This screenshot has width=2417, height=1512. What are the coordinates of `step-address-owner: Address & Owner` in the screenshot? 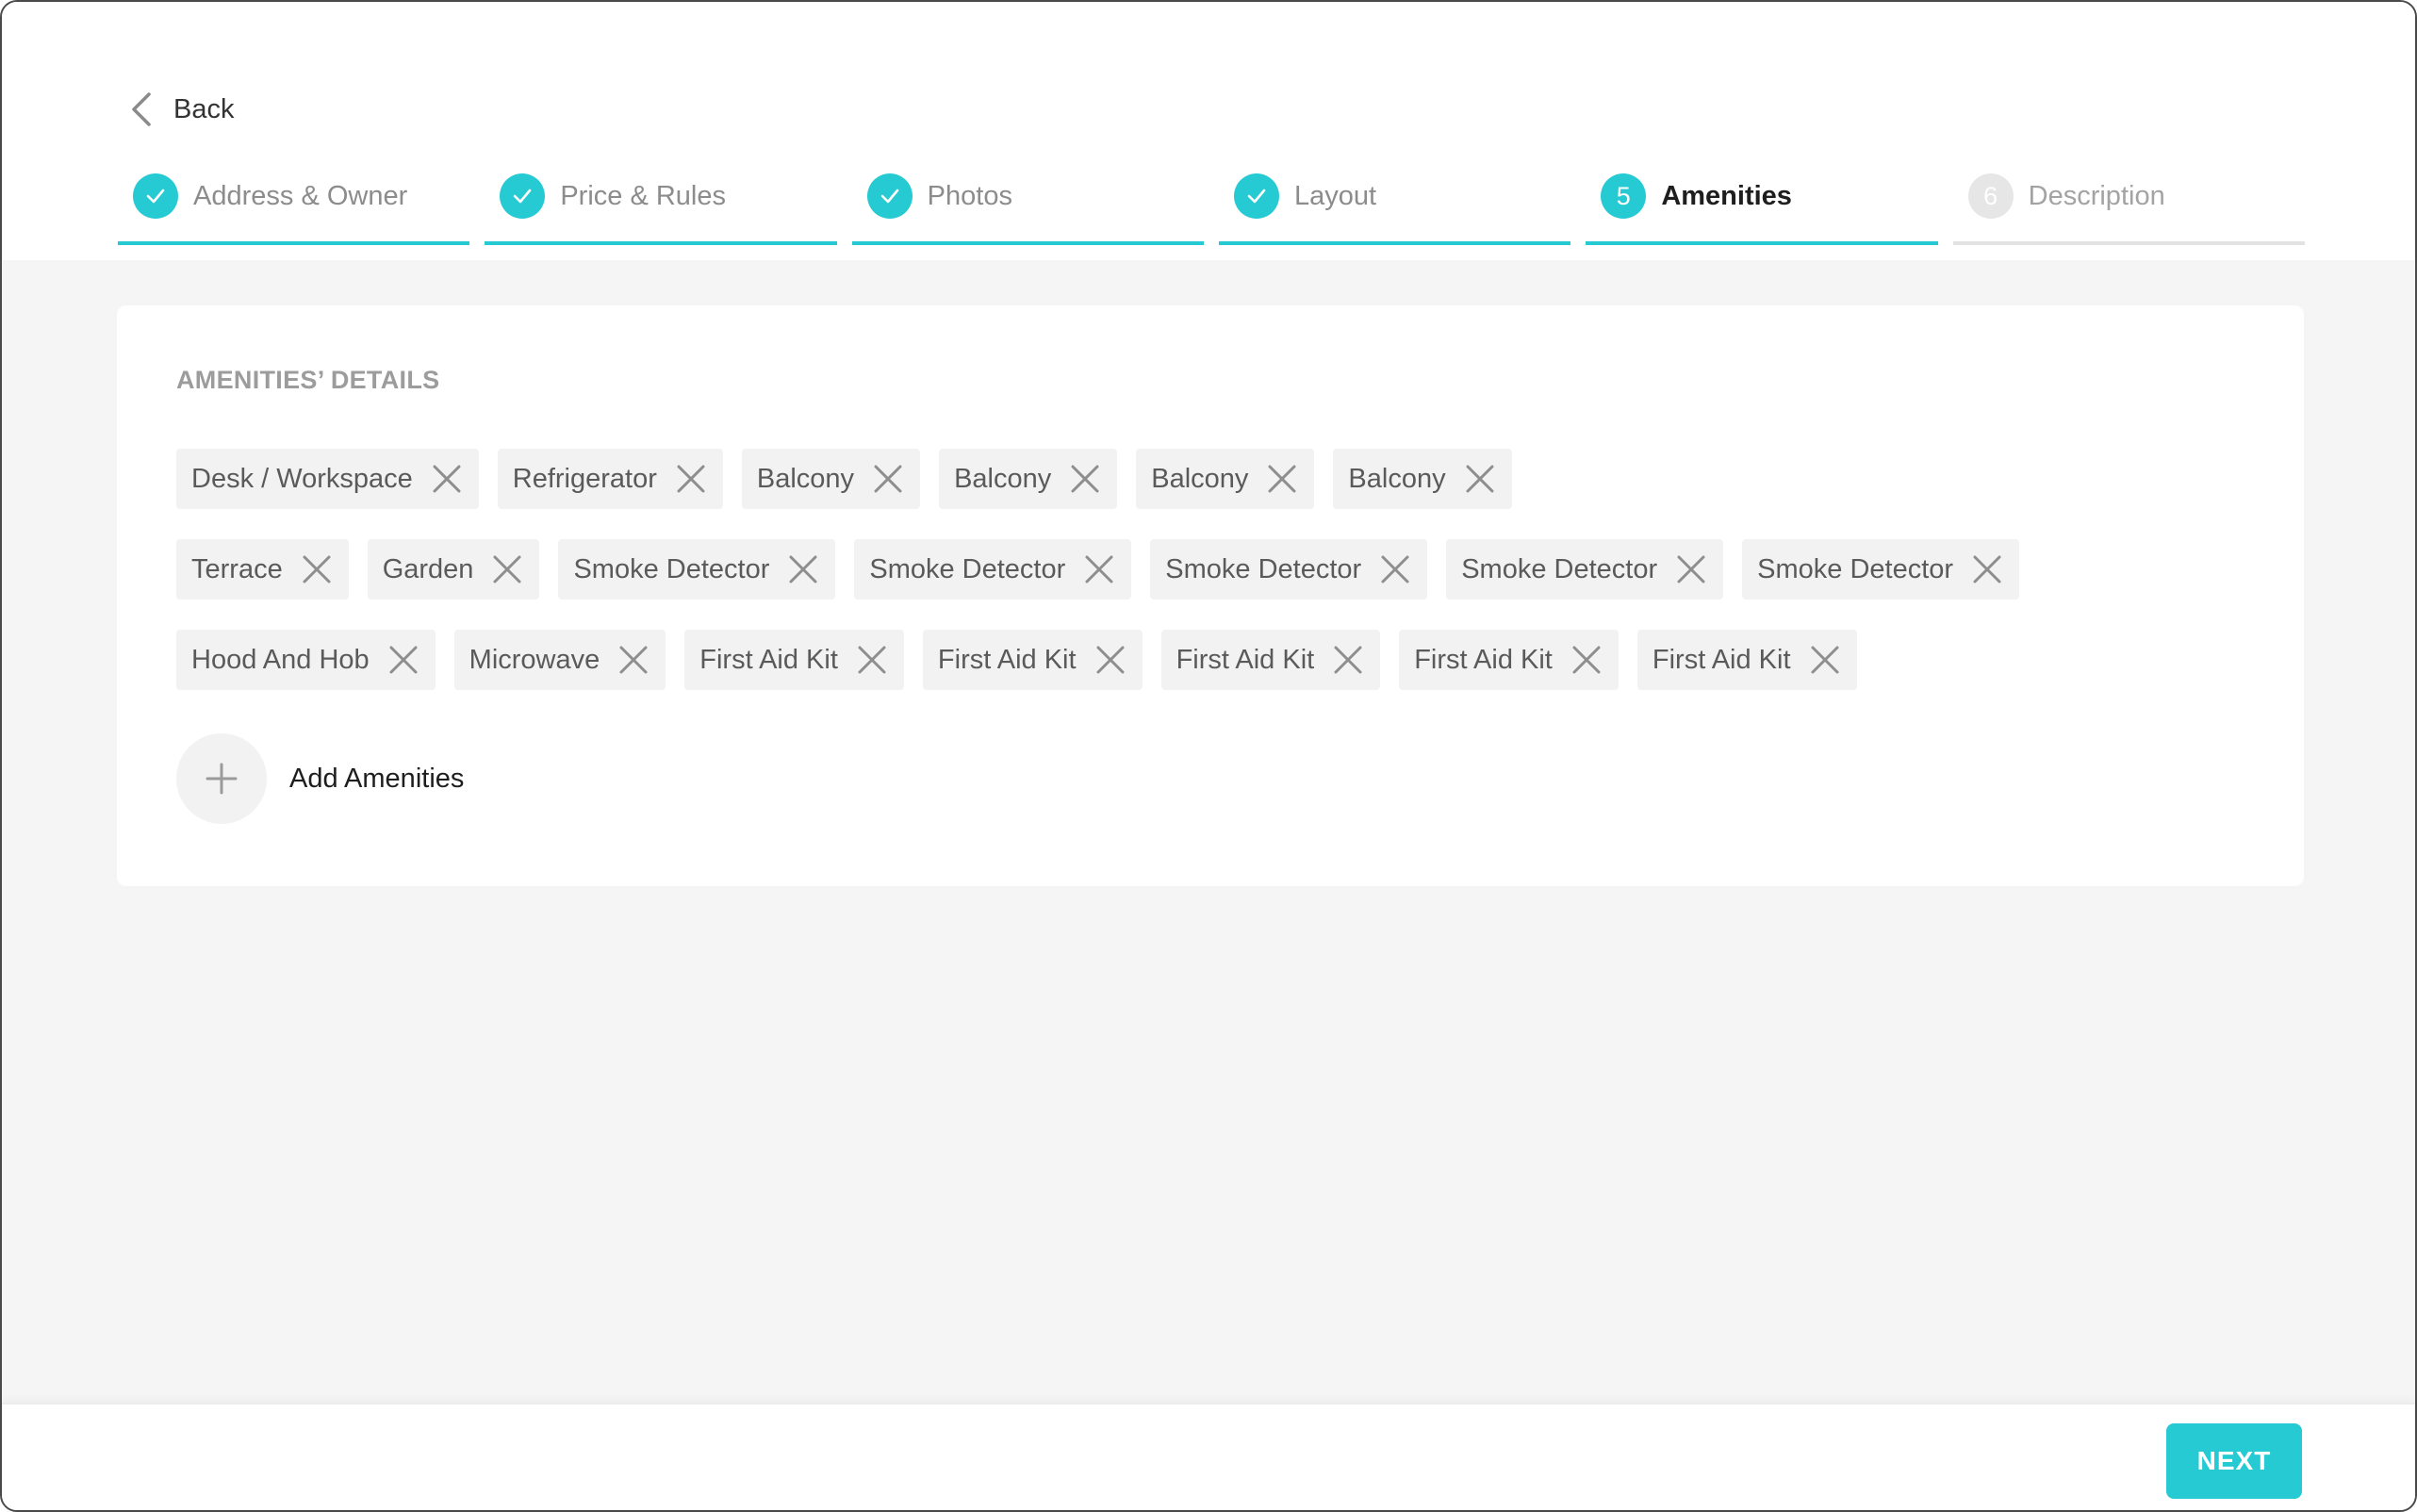 It's located at (294, 207).